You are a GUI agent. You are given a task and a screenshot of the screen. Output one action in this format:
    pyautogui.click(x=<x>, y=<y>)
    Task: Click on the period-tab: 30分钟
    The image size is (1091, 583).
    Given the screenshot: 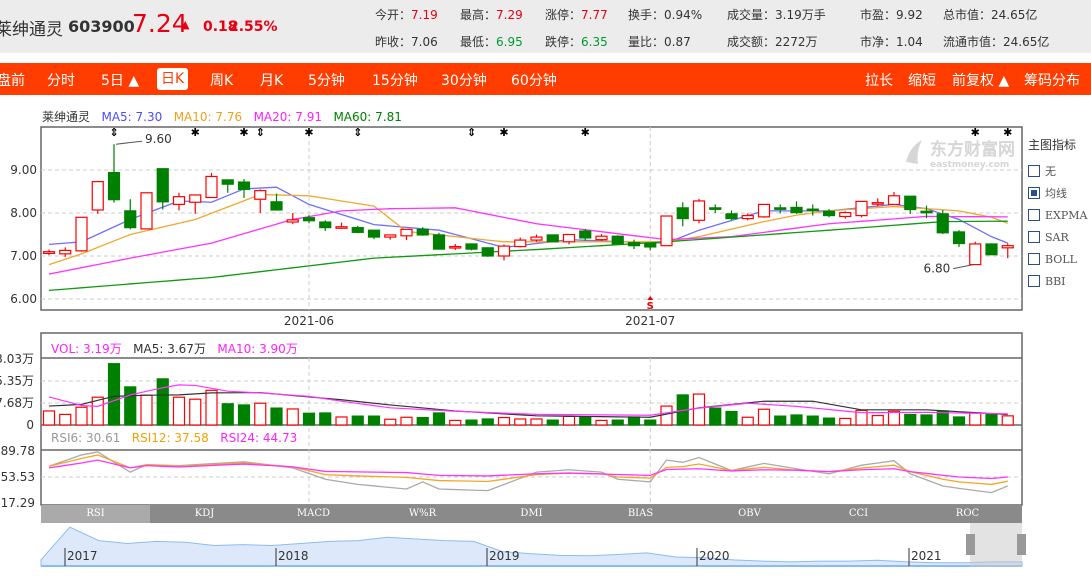 What is the action you would take?
    pyautogui.click(x=464, y=80)
    